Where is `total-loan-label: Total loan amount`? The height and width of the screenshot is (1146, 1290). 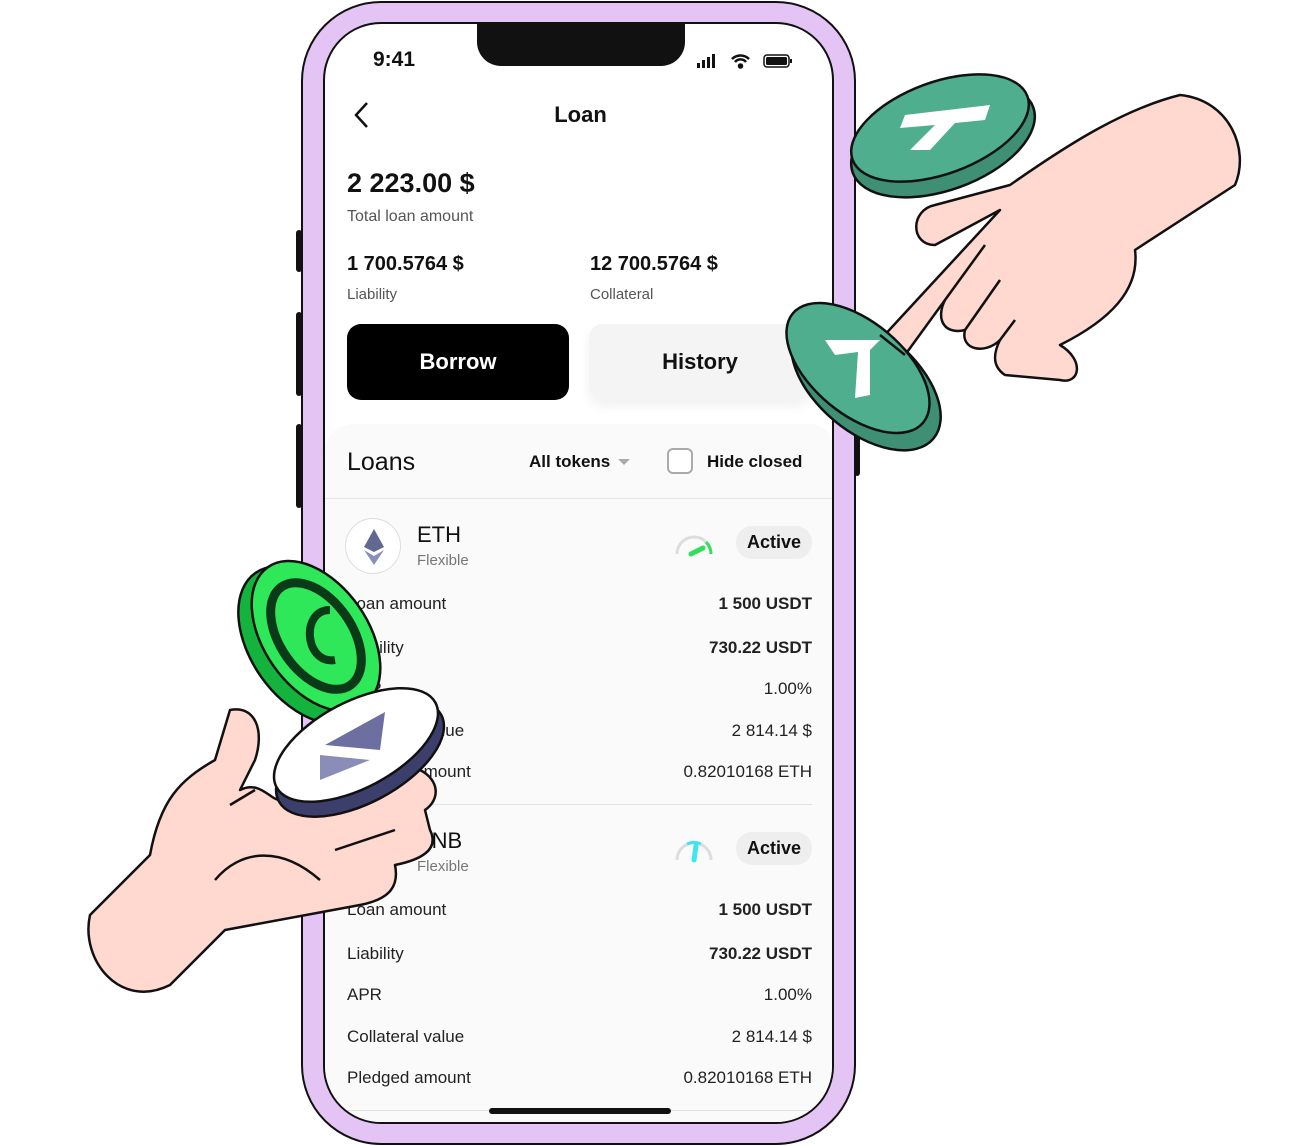 total-loan-label: Total loan amount is located at coordinates (410, 216).